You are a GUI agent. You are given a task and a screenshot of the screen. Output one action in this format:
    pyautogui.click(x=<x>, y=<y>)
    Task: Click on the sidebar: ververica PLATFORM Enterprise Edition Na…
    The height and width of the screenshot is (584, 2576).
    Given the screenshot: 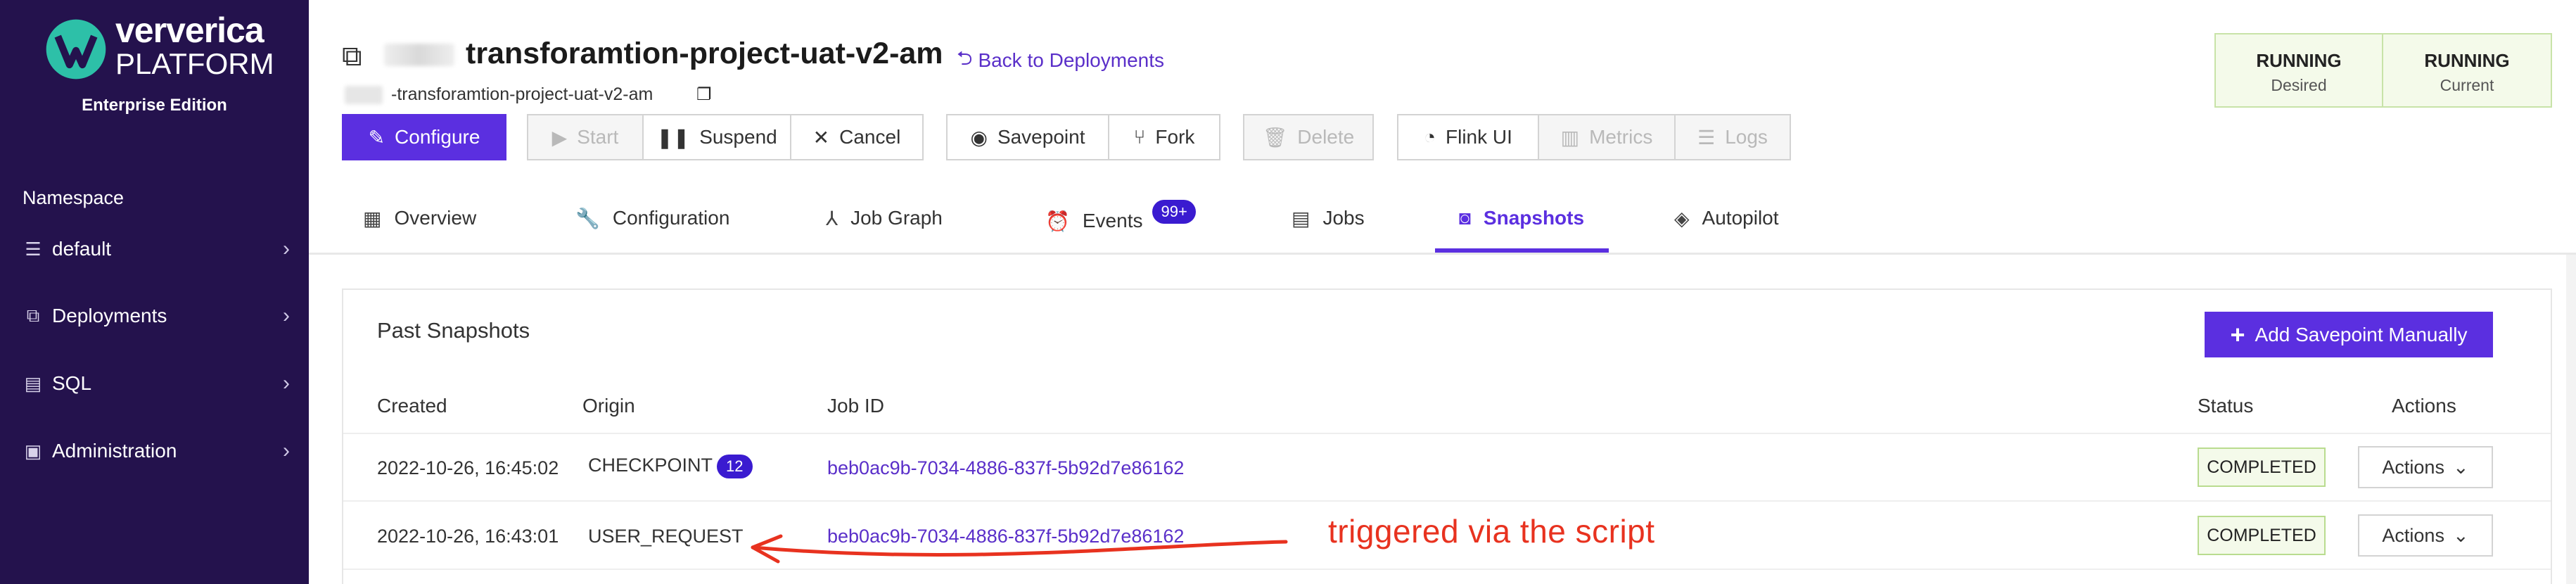 What is the action you would take?
    pyautogui.click(x=154, y=292)
    